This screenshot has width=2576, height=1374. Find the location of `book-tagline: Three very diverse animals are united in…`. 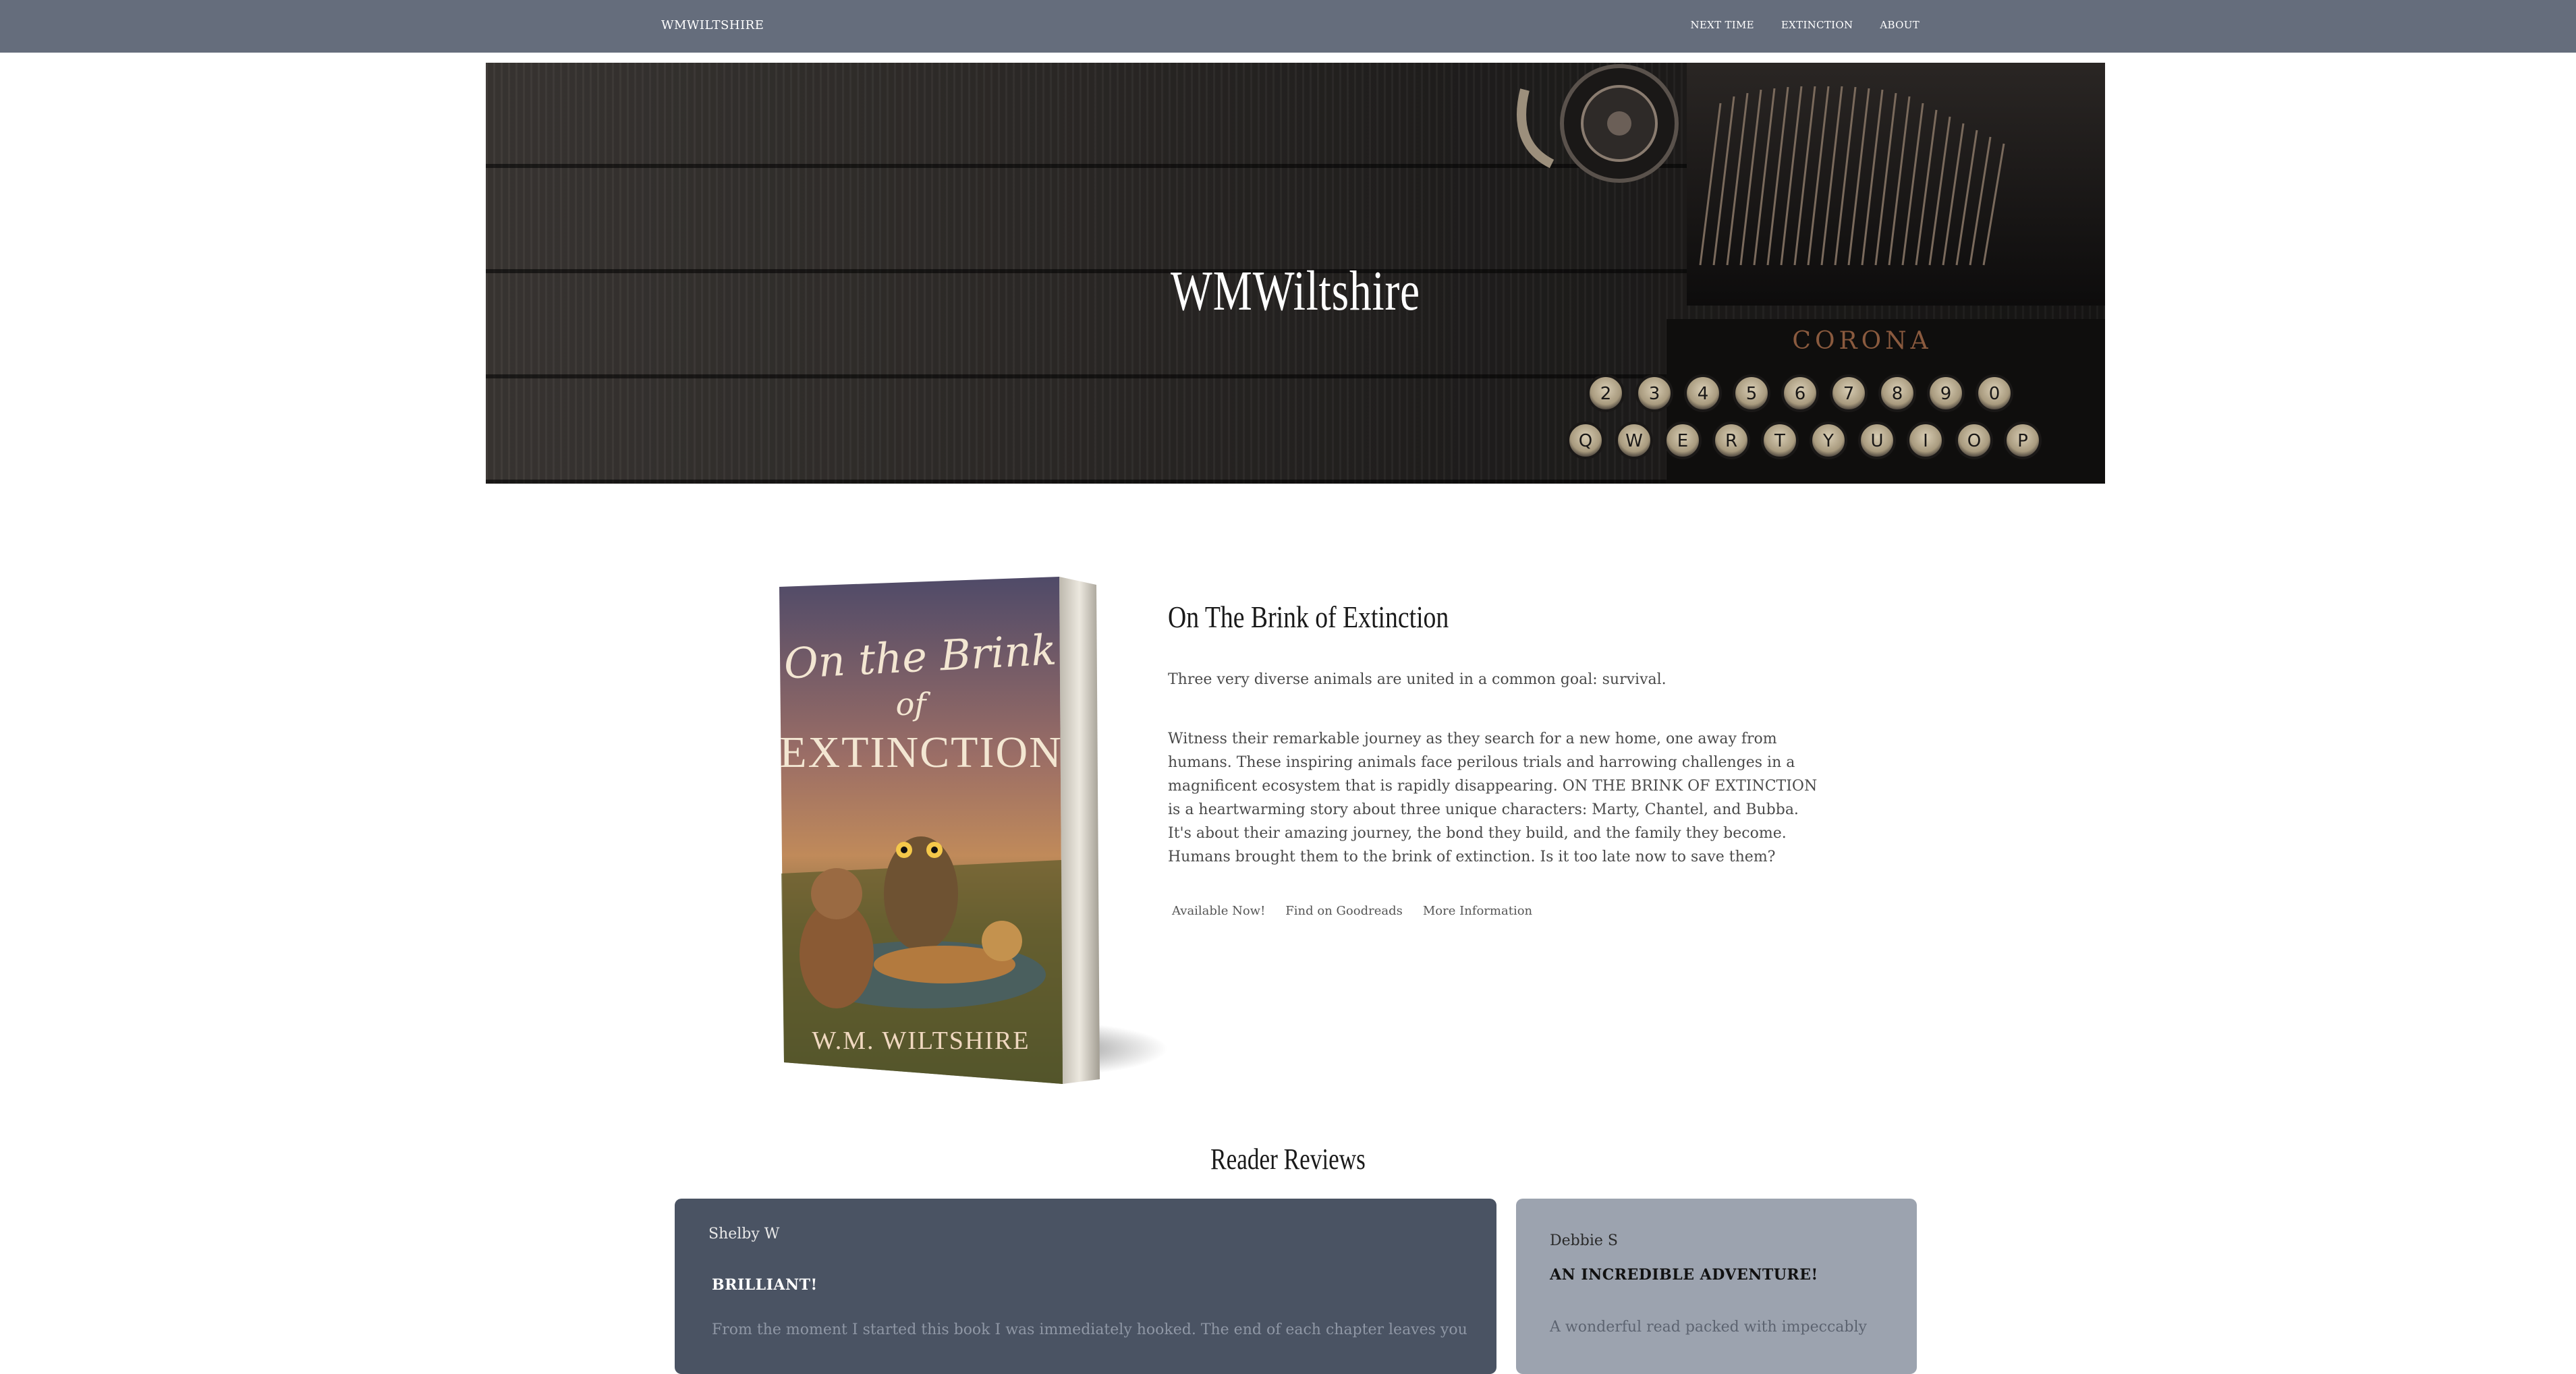

book-tagline: Three very diverse animals are united in… is located at coordinates (1417, 680).